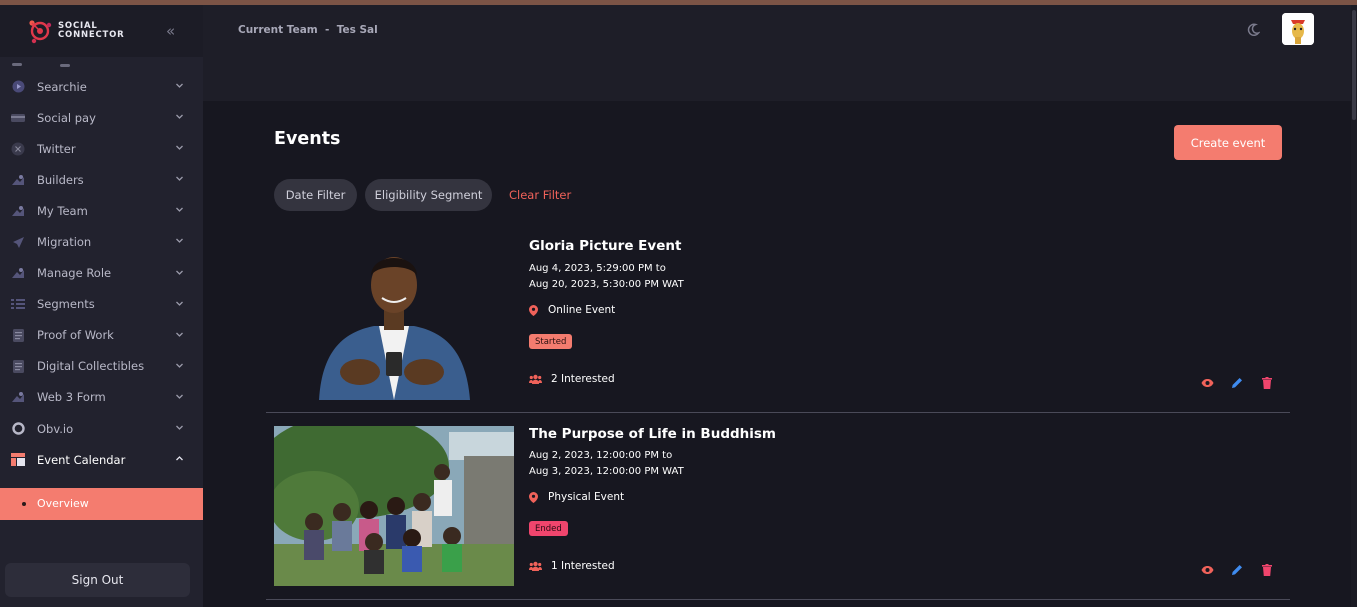  What do you see at coordinates (606, 471) in the screenshot?
I see `event-date-to: Aug 3, 2023, 12:00:00 PM WAT` at bounding box center [606, 471].